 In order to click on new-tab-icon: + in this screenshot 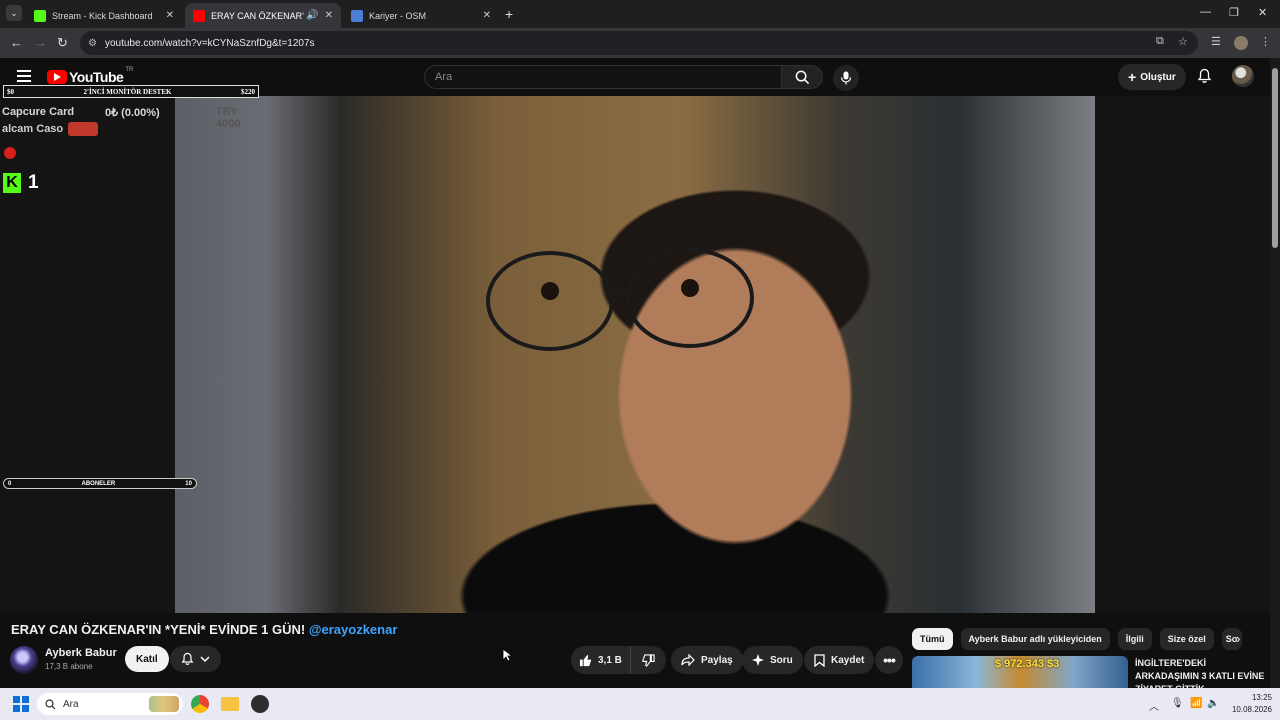, I will do `click(509, 14)`.